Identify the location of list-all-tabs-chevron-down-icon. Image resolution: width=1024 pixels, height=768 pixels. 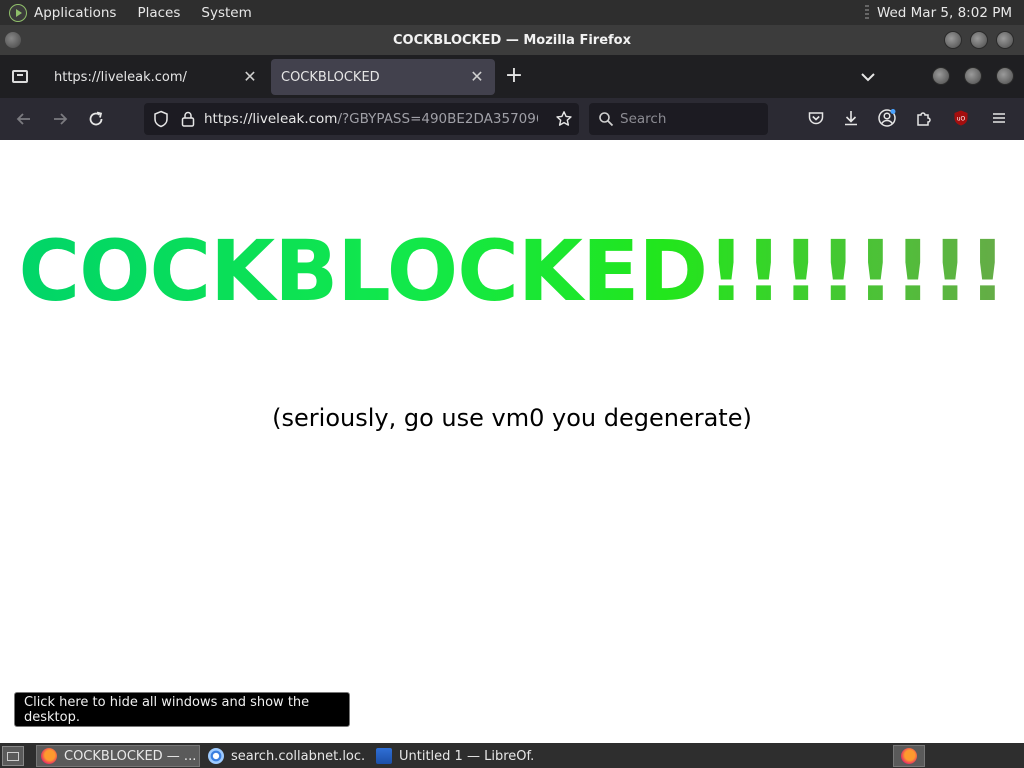
(868, 77).